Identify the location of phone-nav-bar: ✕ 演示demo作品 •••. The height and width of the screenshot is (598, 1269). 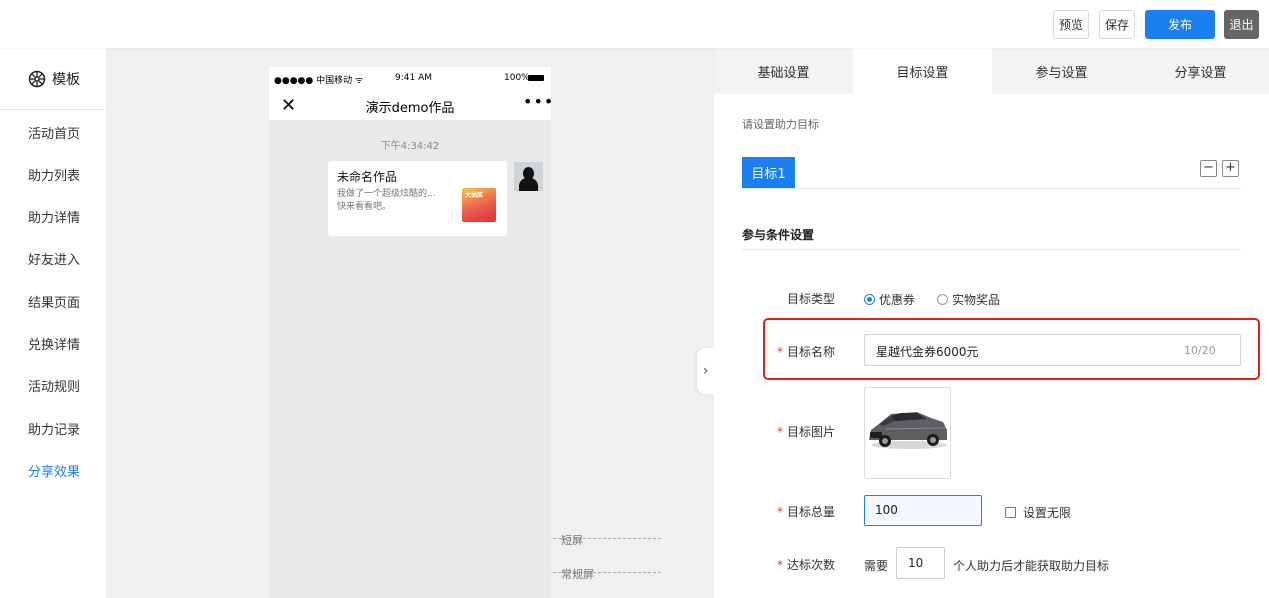
(411, 104).